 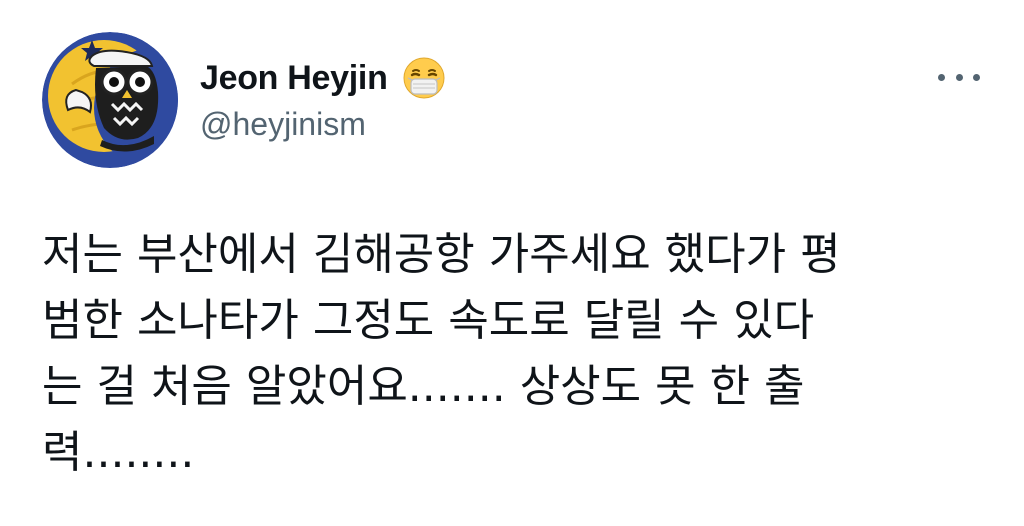 I want to click on avatar, so click(x=110, y=100).